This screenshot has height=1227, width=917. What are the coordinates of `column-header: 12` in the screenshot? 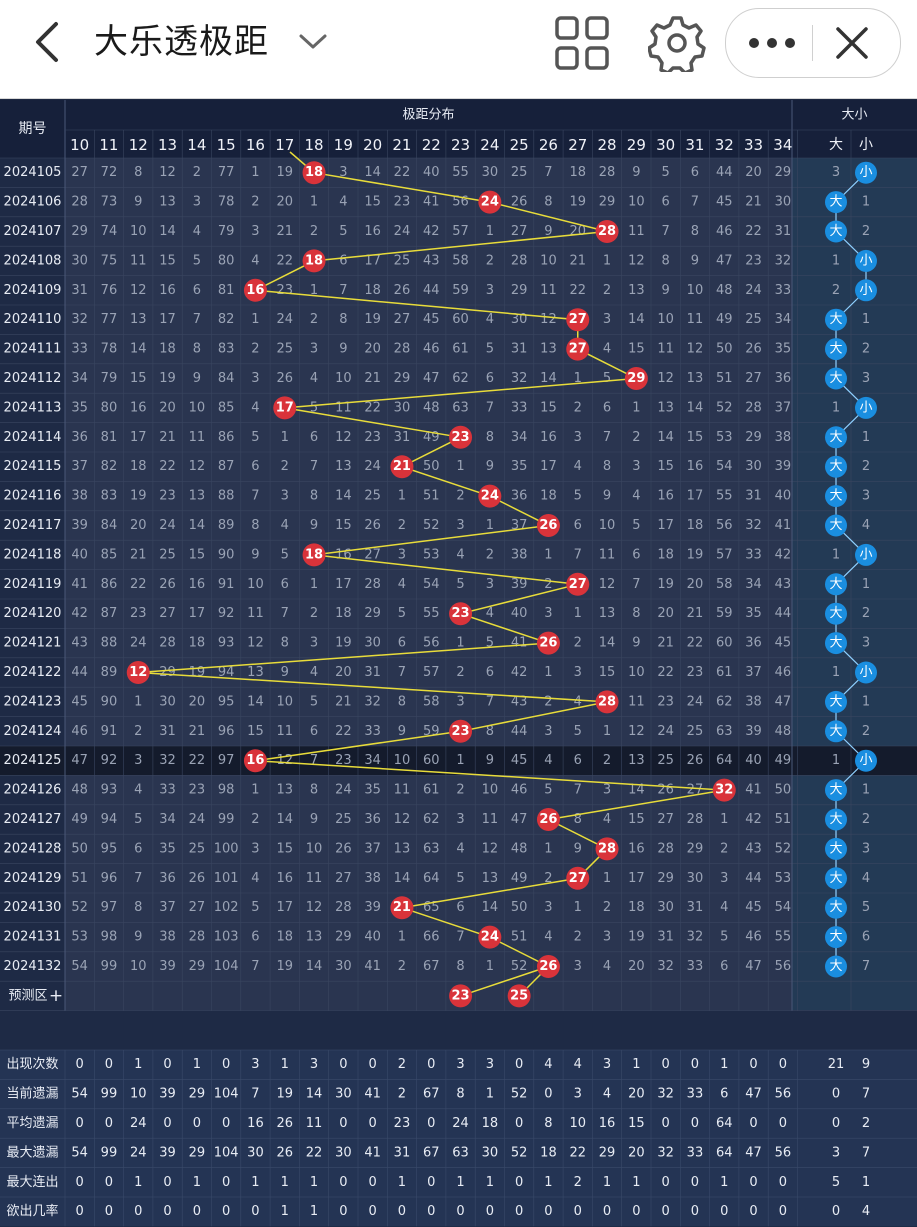 It's located at (138, 145).